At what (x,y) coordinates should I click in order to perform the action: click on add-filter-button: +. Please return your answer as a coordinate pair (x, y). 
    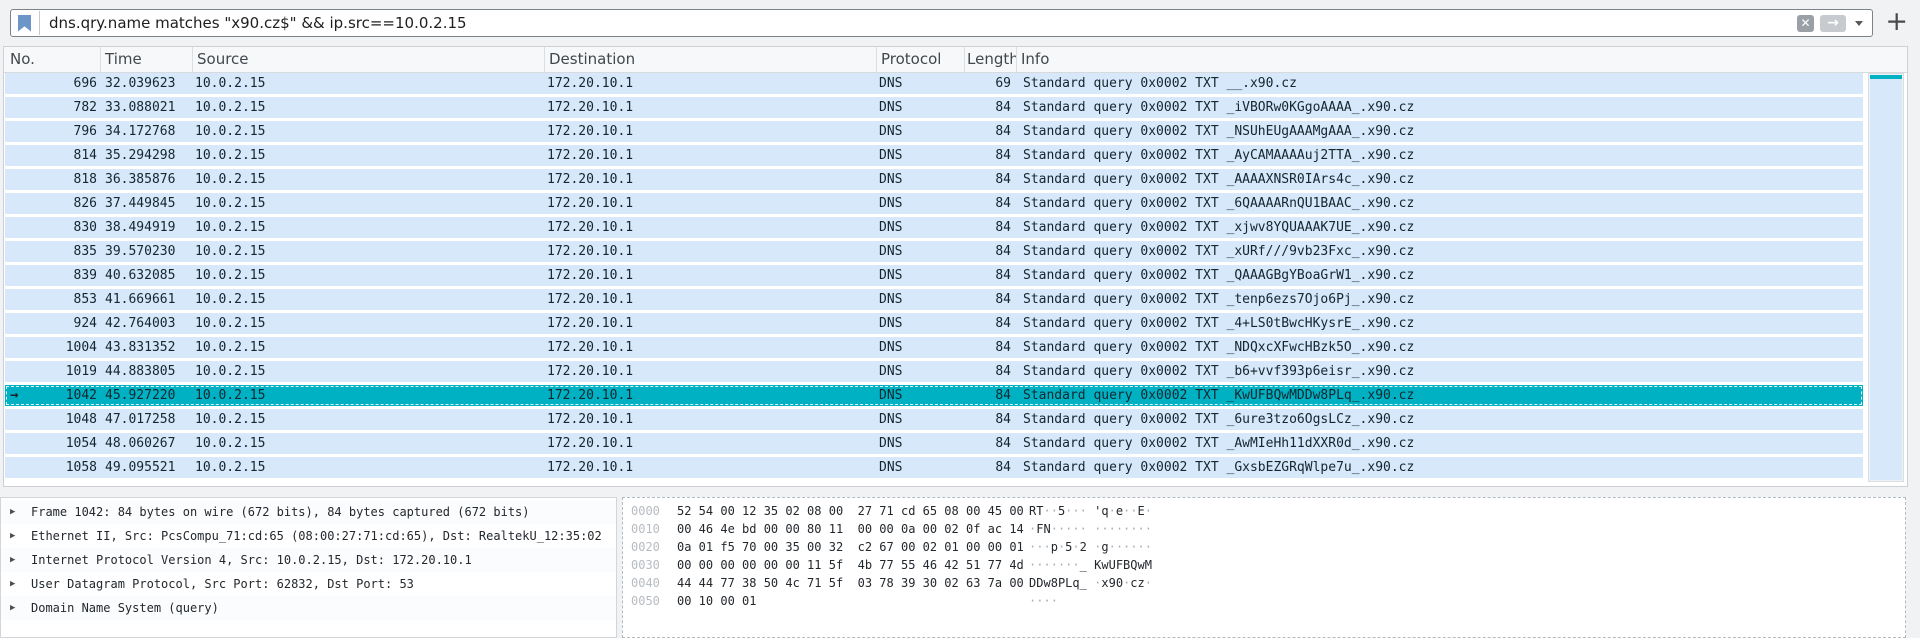
    Looking at the image, I should click on (1896, 22).